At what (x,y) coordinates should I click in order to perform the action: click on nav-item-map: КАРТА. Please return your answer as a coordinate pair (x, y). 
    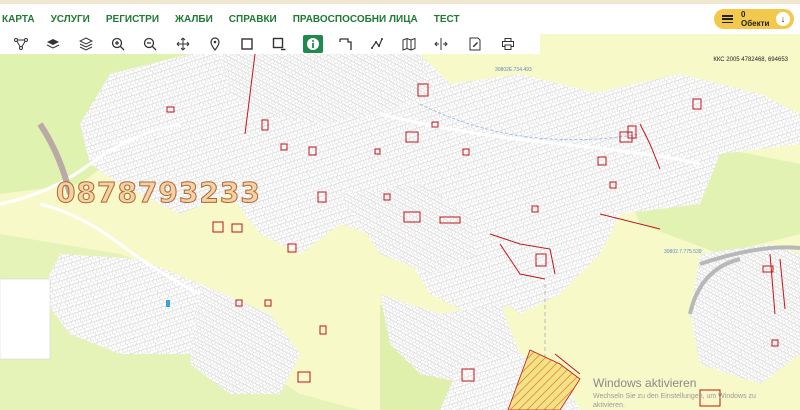
    Looking at the image, I should click on (18, 19).